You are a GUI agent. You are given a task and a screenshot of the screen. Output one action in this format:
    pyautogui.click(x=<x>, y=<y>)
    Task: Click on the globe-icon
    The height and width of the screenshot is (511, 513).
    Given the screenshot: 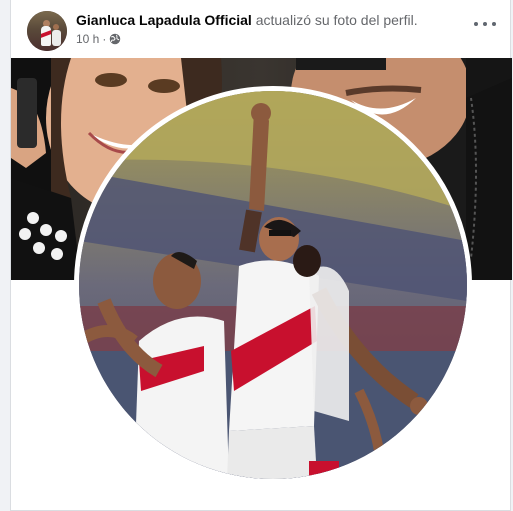 What is the action you would take?
    pyautogui.click(x=115, y=39)
    